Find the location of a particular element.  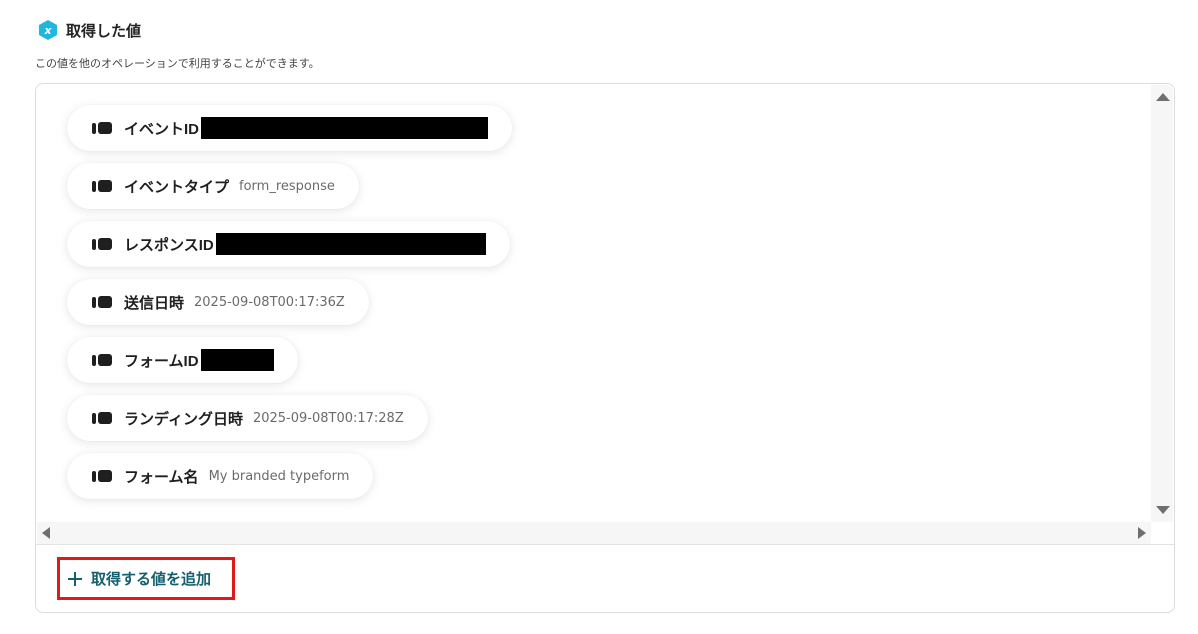

vertical-scrollbar is located at coordinates (1162, 303).